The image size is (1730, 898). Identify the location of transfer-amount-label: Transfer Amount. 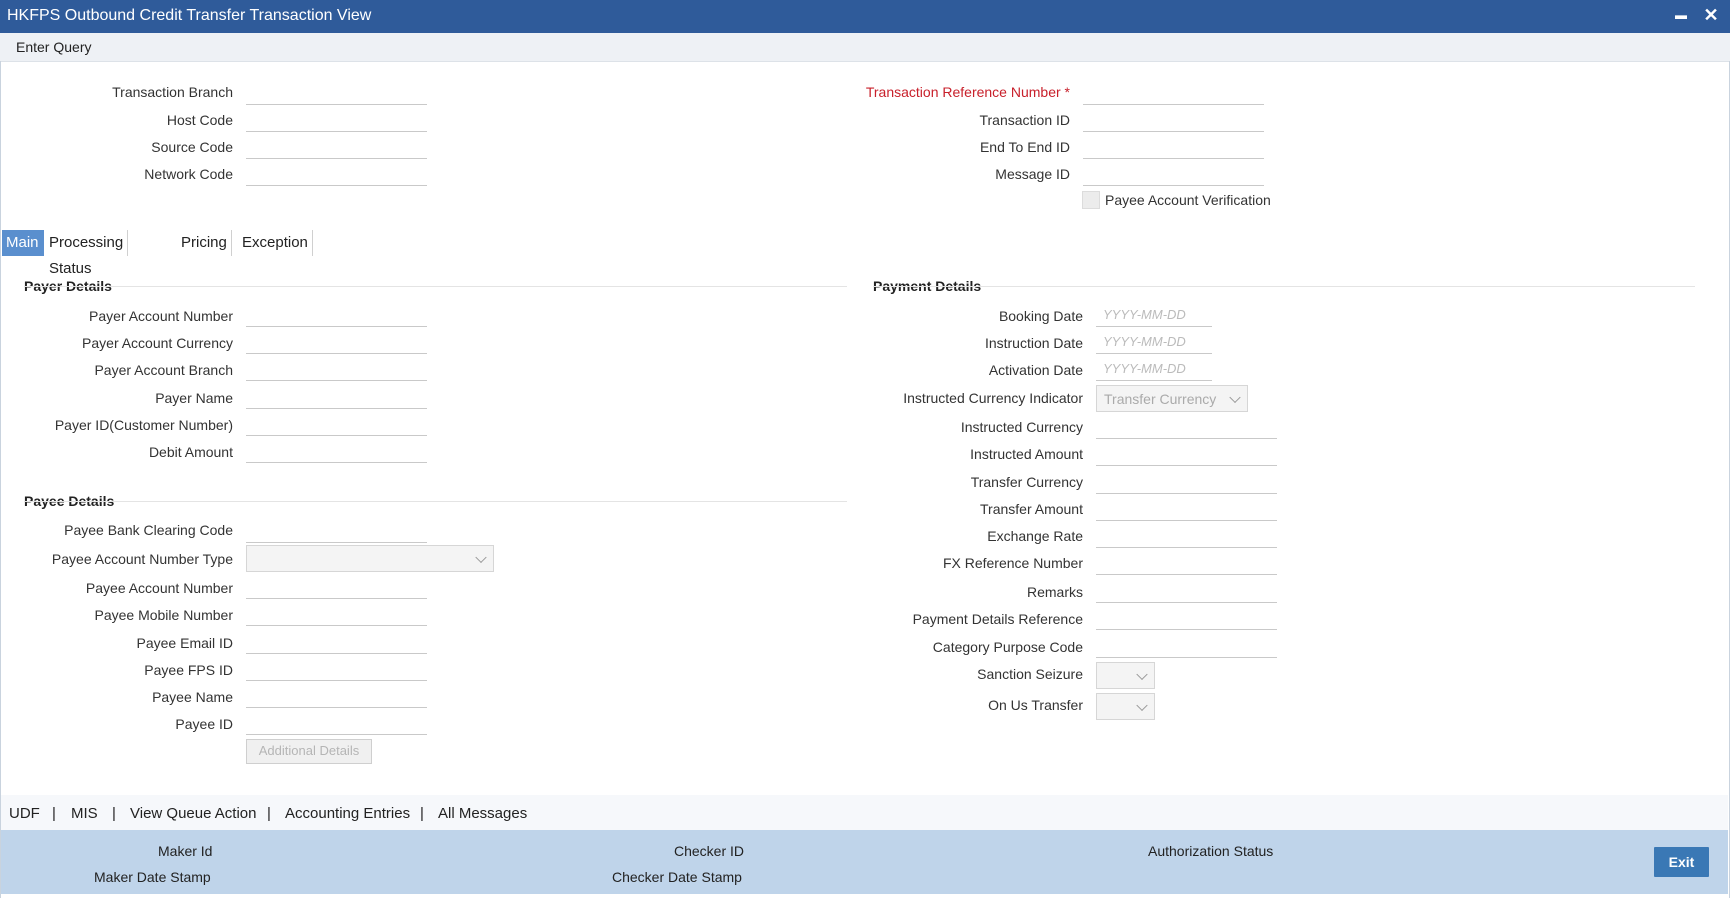
(1031, 509).